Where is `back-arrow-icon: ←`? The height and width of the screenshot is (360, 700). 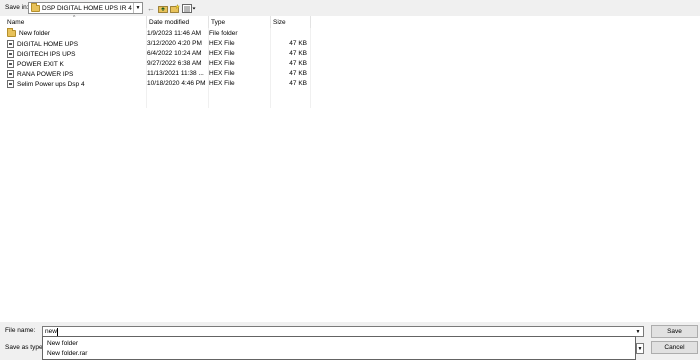 back-arrow-icon: ← is located at coordinates (151, 8).